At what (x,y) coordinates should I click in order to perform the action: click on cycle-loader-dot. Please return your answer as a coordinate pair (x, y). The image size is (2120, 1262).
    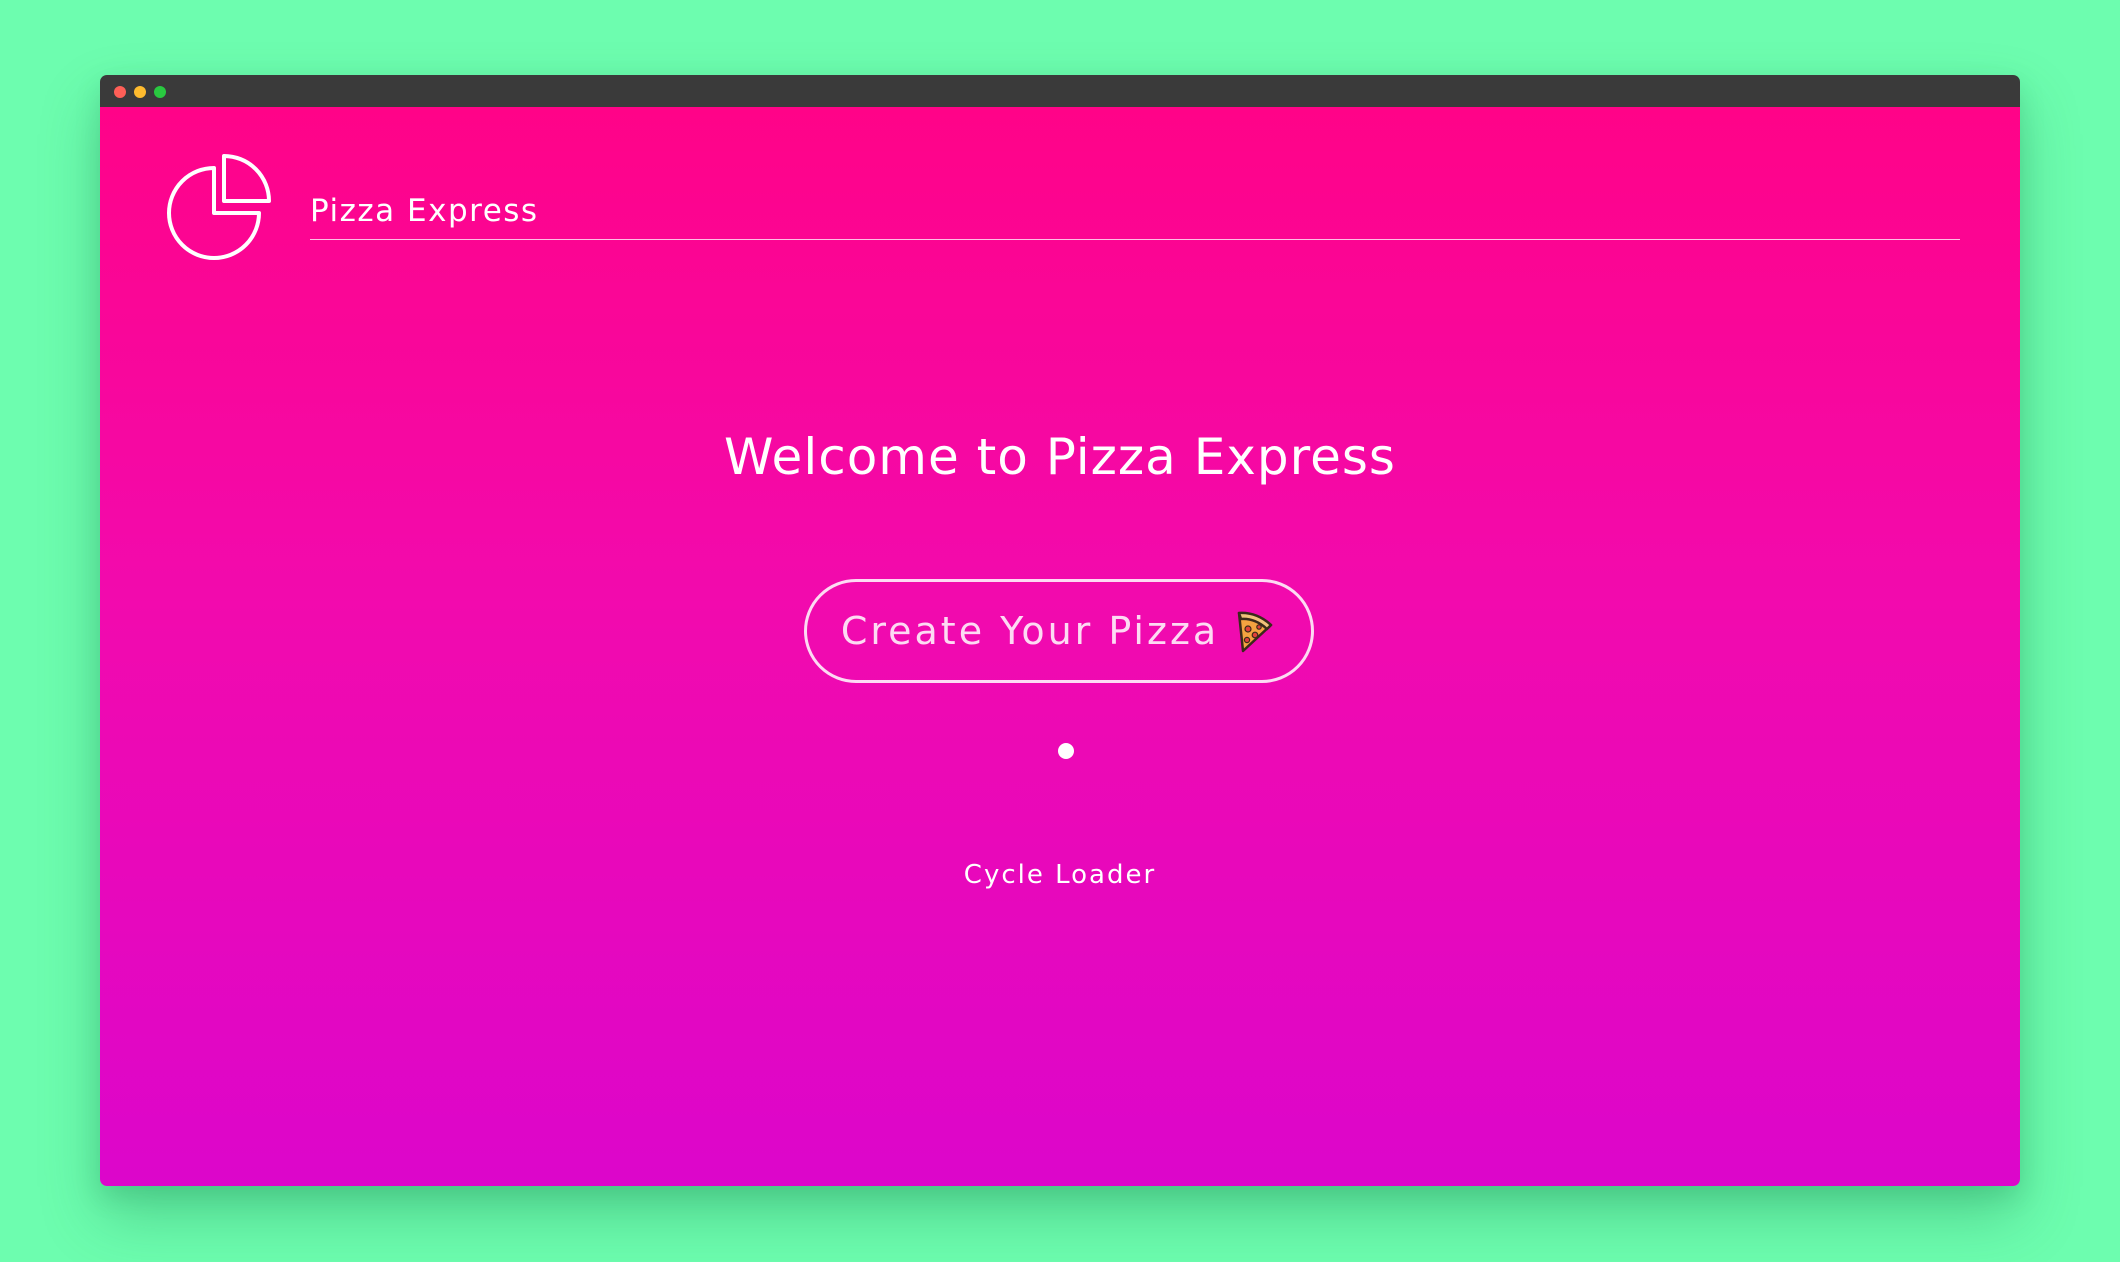
    Looking at the image, I should click on (1066, 751).